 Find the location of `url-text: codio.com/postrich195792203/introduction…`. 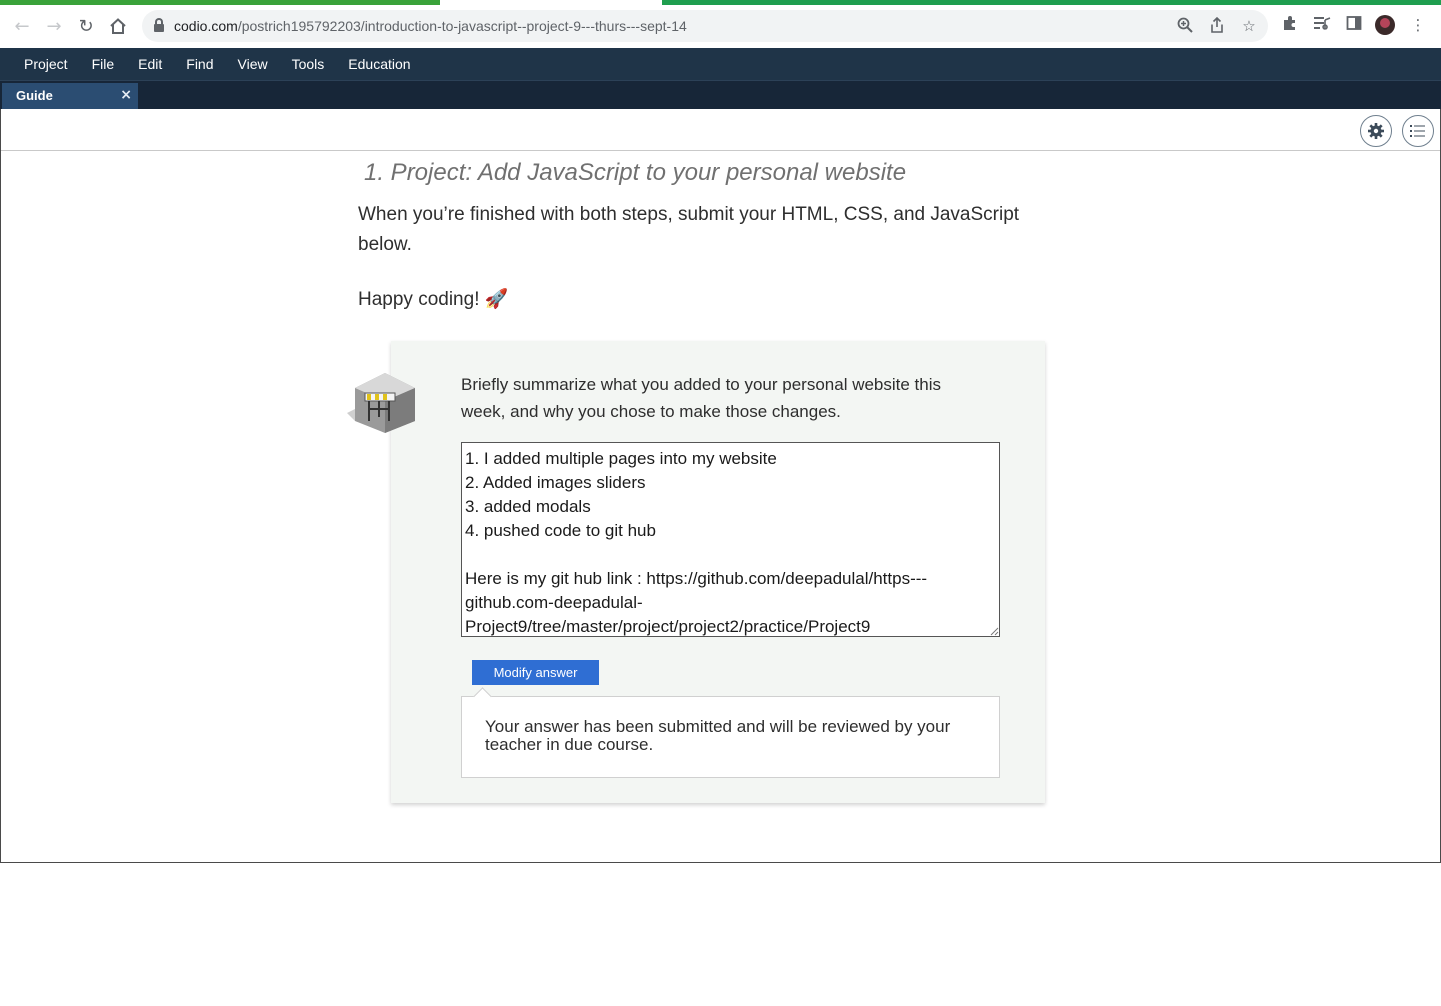

url-text: codio.com/postrich195792203/introduction… is located at coordinates (430, 26).